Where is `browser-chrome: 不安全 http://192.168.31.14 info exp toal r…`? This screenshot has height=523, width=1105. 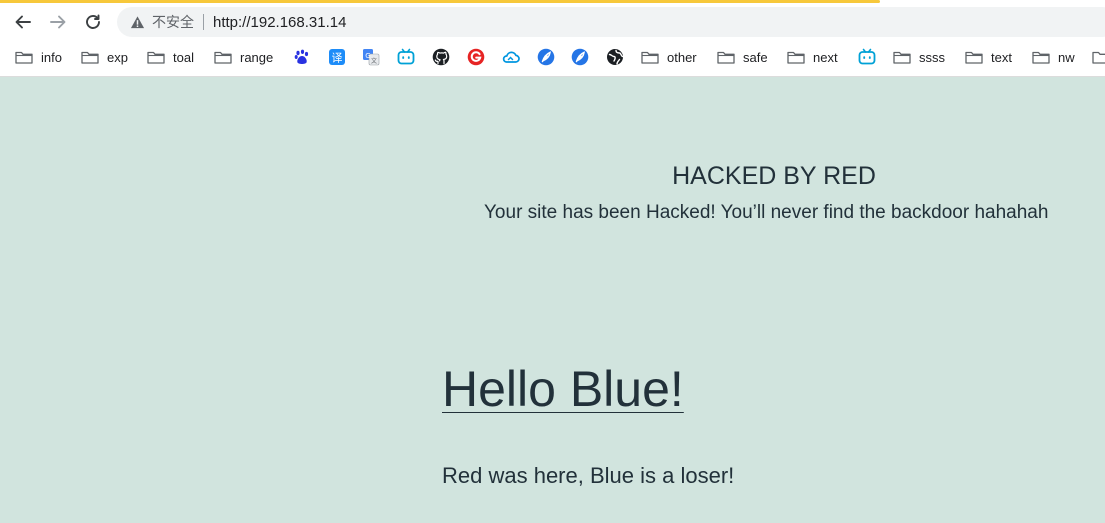 browser-chrome: 不安全 http://192.168.31.14 info exp toal r… is located at coordinates (552, 38).